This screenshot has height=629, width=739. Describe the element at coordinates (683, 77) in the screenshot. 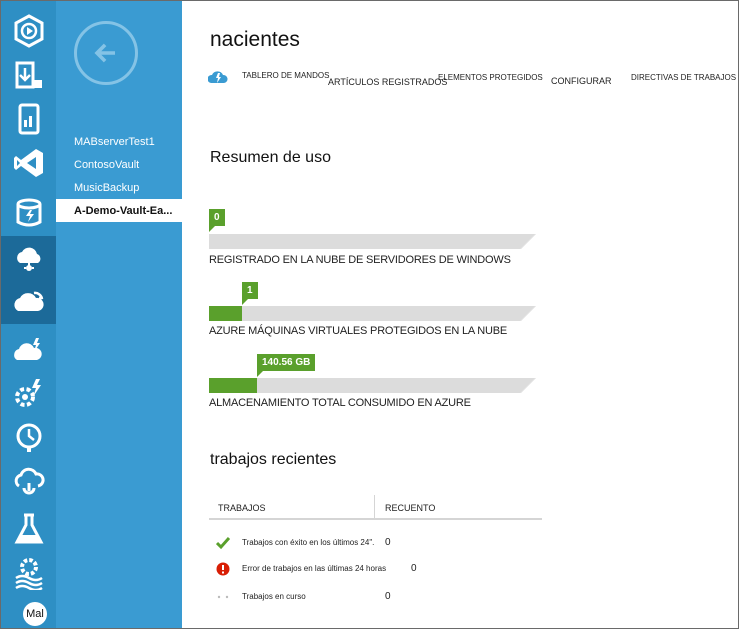

I see `tab-job-policies: DIRECTIVAS DE TRABAJOS` at that location.